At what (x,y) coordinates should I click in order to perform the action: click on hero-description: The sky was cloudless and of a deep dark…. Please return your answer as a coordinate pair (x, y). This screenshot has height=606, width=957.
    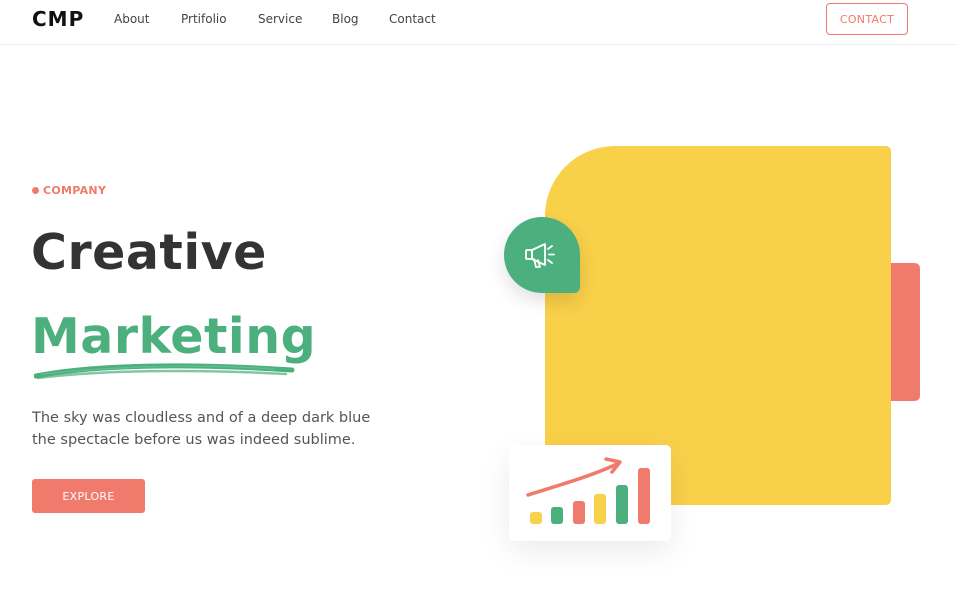
    Looking at the image, I should click on (217, 429).